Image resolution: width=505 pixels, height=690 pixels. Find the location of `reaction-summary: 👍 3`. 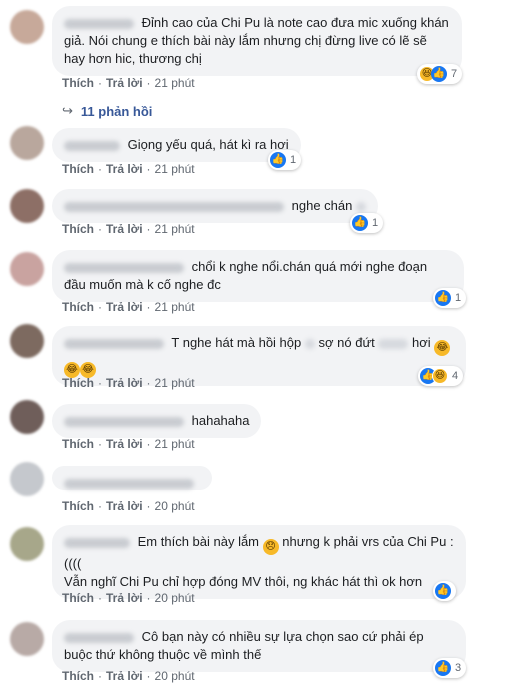

reaction-summary: 👍 3 is located at coordinates (450, 668).